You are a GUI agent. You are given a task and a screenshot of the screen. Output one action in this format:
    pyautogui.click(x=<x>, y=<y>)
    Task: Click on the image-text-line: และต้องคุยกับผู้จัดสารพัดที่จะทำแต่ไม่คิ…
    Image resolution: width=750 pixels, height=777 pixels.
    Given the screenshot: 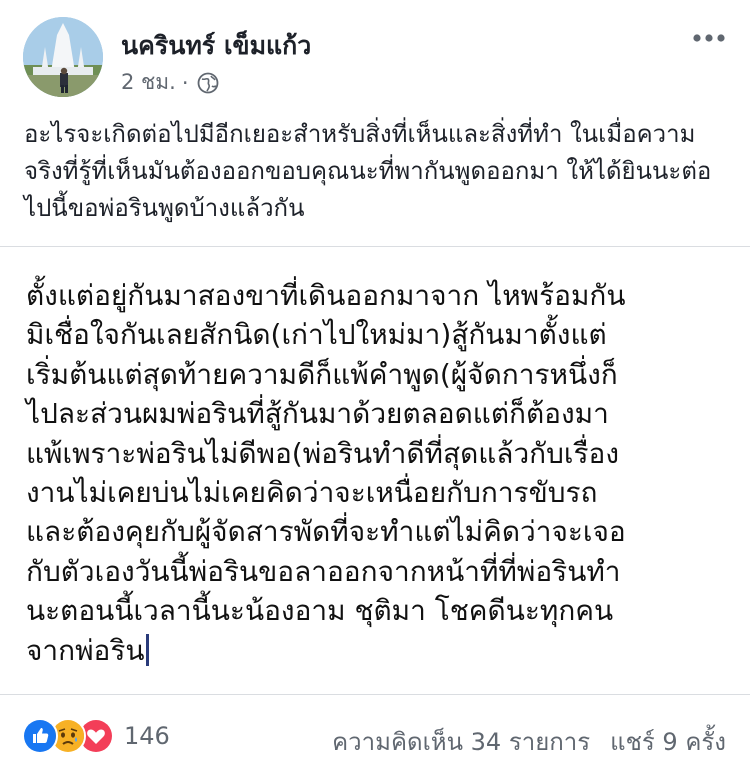 What is the action you would take?
    pyautogui.click(x=326, y=532)
    